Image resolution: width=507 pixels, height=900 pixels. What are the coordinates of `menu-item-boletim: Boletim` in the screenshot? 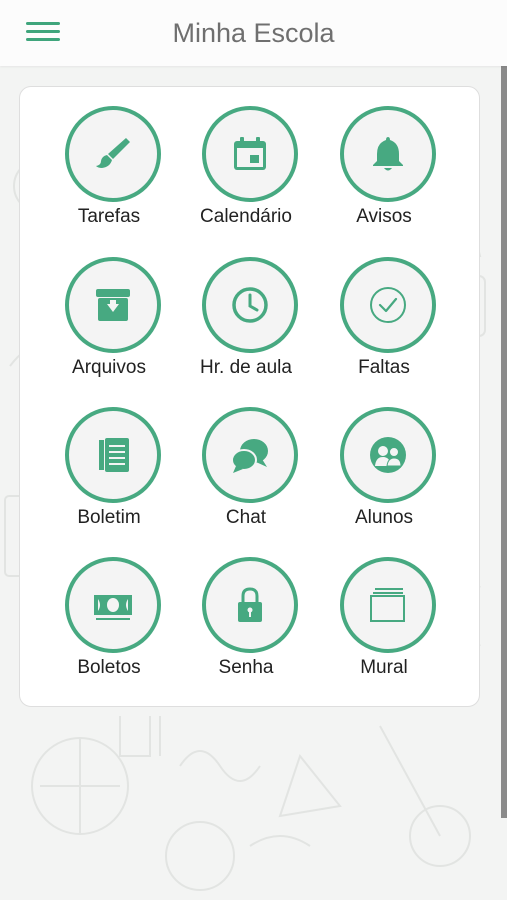 It's located at (112, 477).